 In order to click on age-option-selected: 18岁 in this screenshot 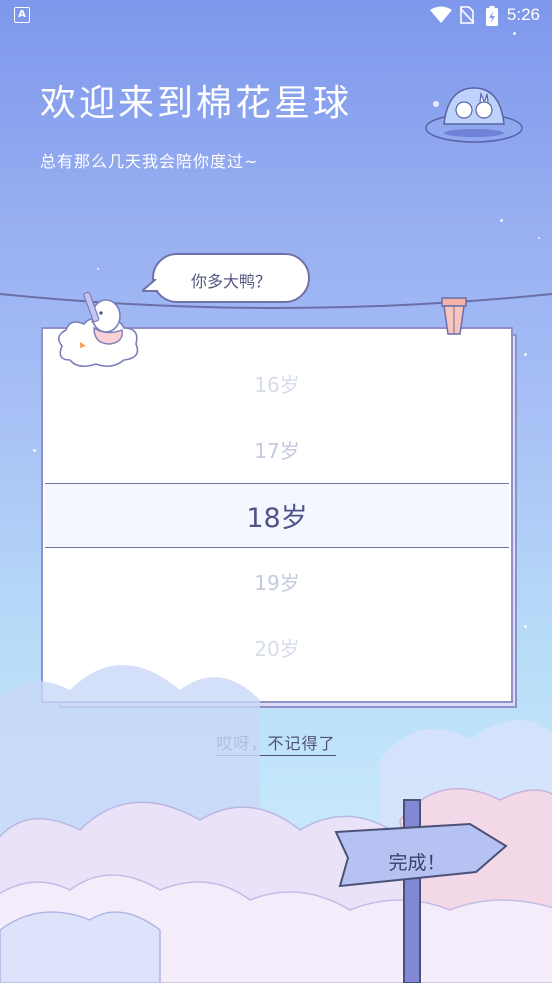, I will do `click(277, 515)`.